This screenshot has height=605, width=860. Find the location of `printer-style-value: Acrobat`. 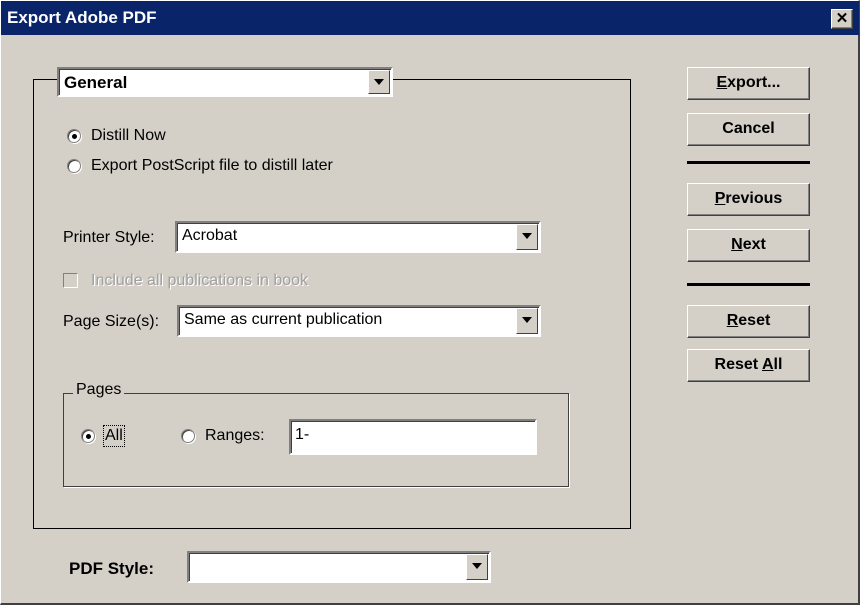

printer-style-value: Acrobat is located at coordinates (210, 235).